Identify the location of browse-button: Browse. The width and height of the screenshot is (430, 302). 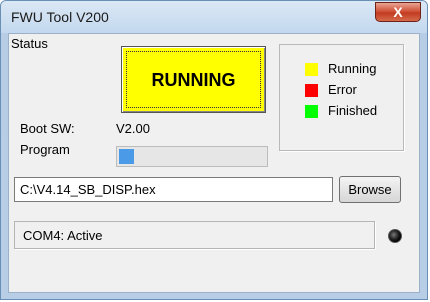
(370, 189).